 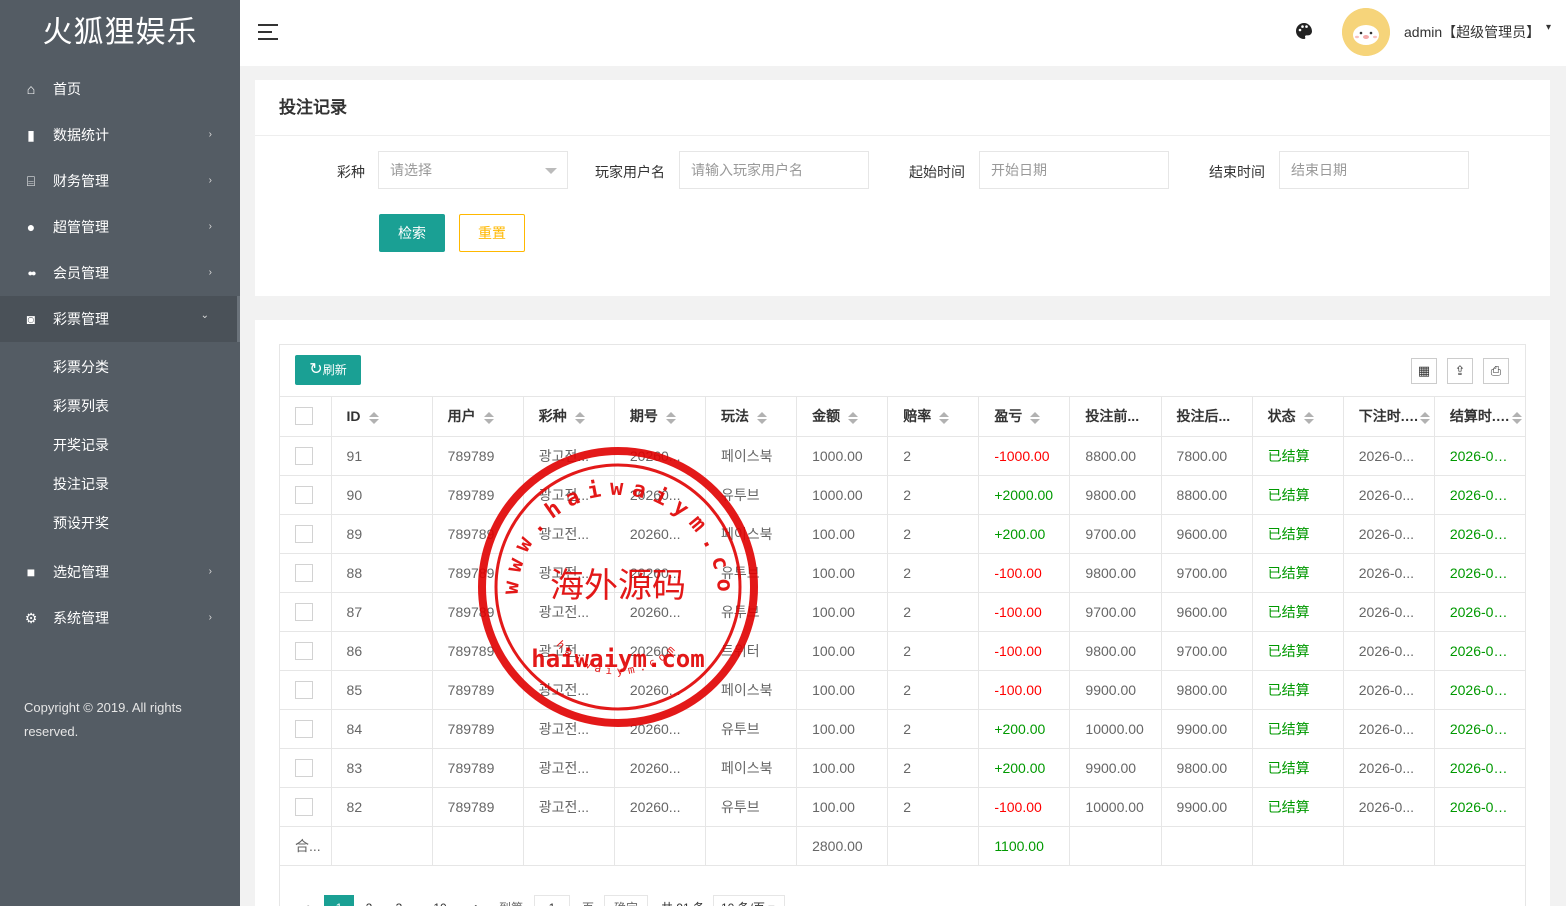 I want to click on cell-play: 유투브, so click(x=751, y=495).